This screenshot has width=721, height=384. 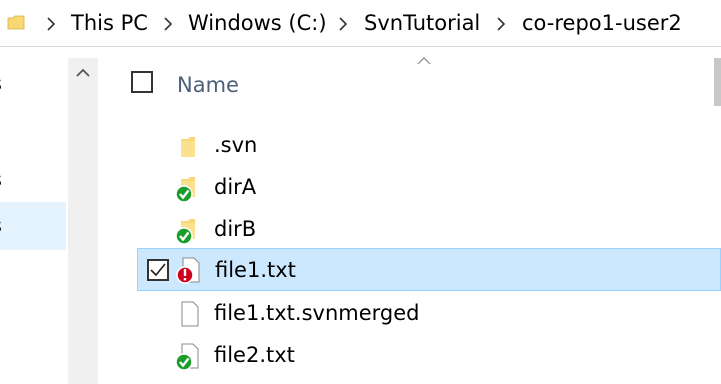 I want to click on row-checkbox, so click(x=158, y=270).